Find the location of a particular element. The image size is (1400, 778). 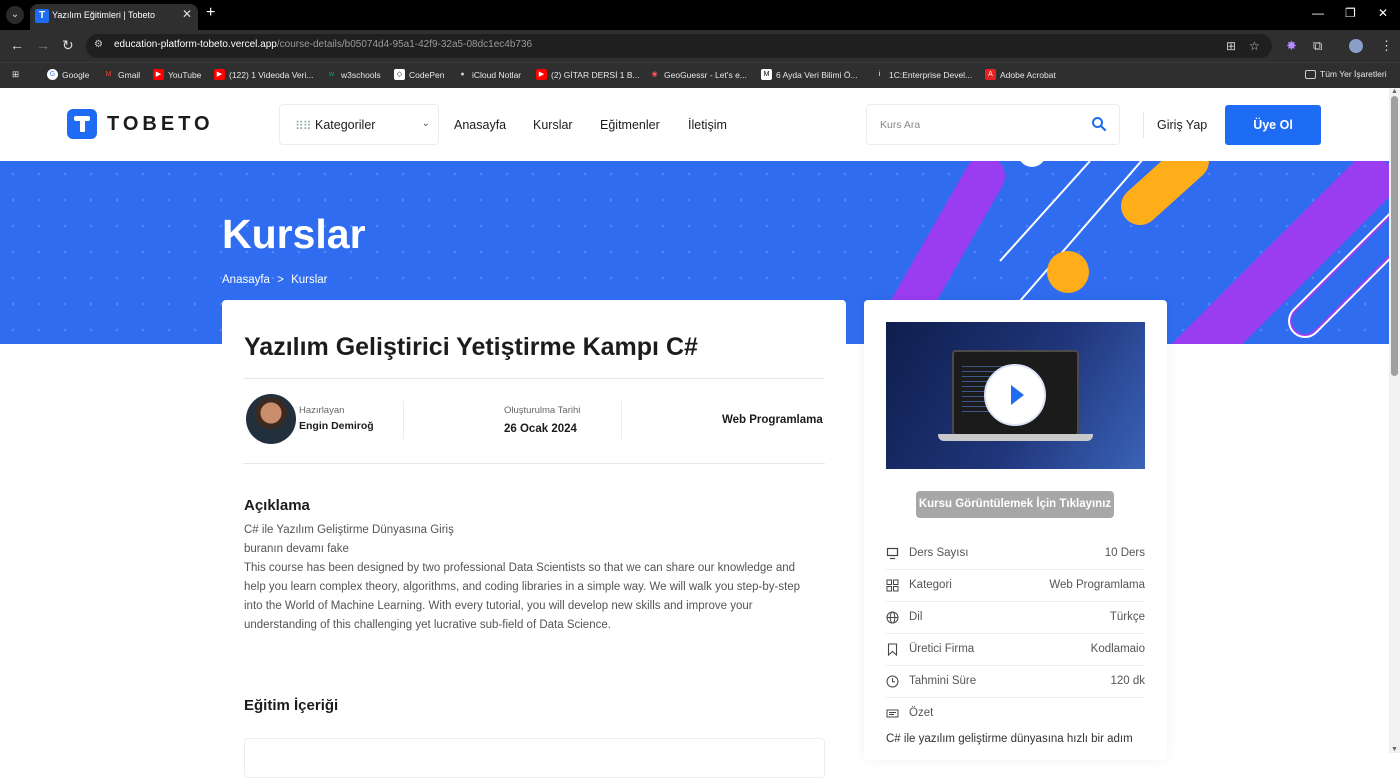

course-title: Yazılım Geliştirici Yetiştirme Kampı C# is located at coordinates (471, 347).